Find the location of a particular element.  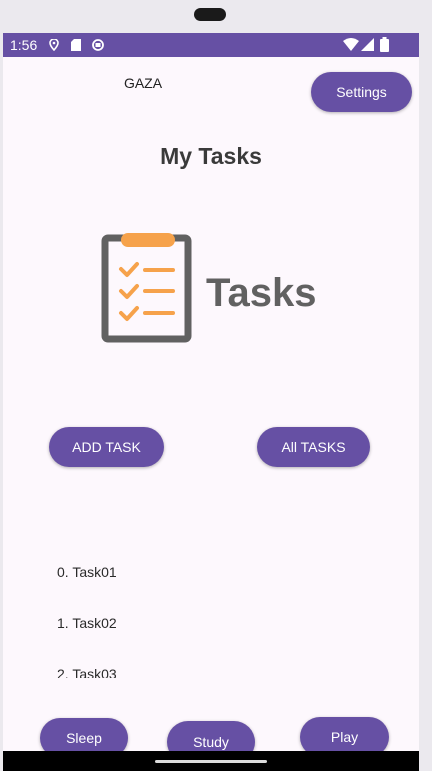

settings-button: Settings is located at coordinates (361, 92).